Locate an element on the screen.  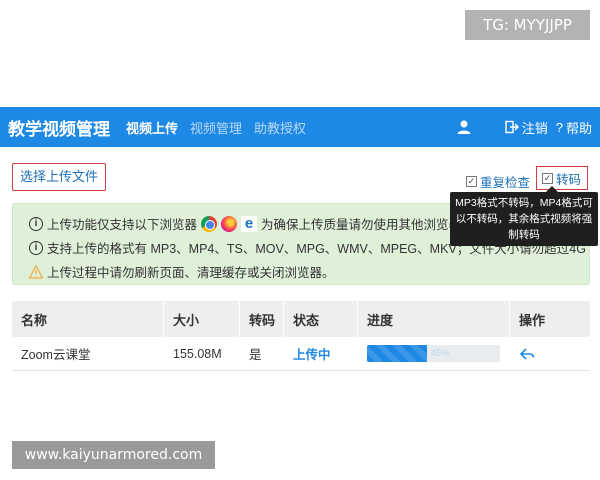
transcode-checkbox: ✓ is located at coordinates (547, 178).